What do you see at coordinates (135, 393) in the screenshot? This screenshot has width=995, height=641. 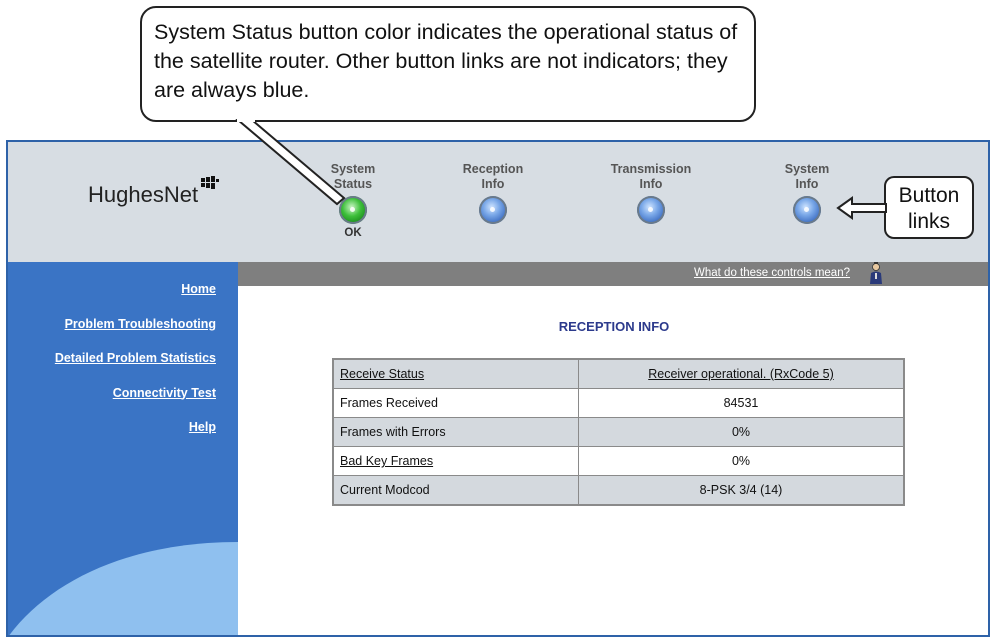 I see `sidebar-link-connectivity-test: Connectivity Test` at bounding box center [135, 393].